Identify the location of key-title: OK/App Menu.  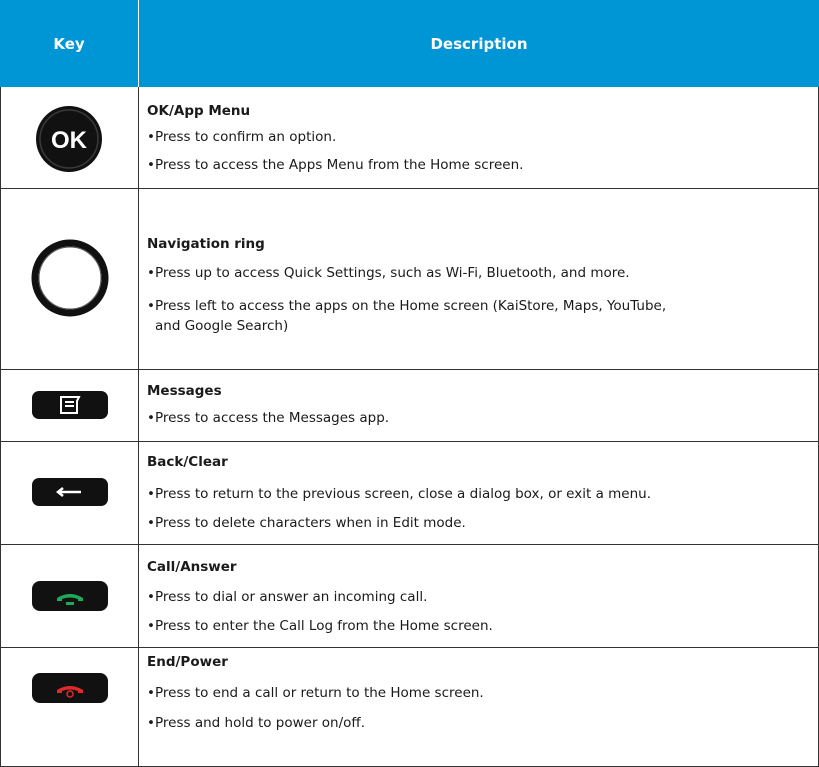
(199, 111).